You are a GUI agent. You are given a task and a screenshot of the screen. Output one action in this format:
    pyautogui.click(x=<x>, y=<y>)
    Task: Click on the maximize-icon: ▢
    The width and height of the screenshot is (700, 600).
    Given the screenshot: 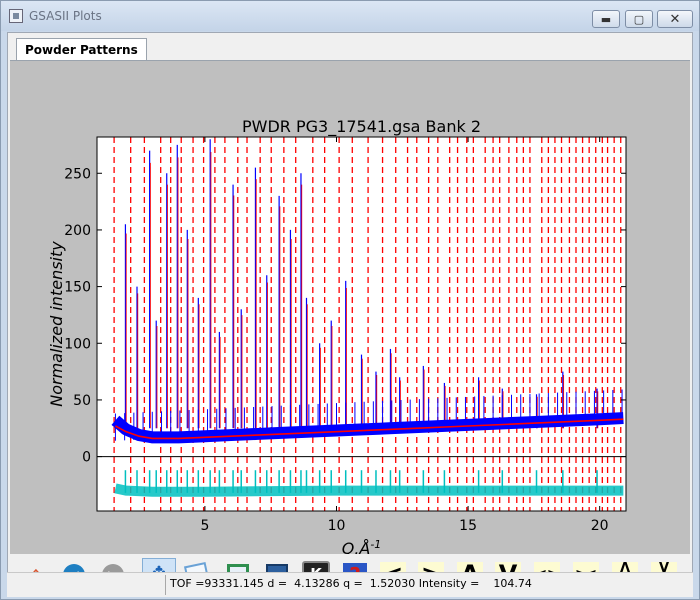 What is the action you would take?
    pyautogui.click(x=639, y=19)
    